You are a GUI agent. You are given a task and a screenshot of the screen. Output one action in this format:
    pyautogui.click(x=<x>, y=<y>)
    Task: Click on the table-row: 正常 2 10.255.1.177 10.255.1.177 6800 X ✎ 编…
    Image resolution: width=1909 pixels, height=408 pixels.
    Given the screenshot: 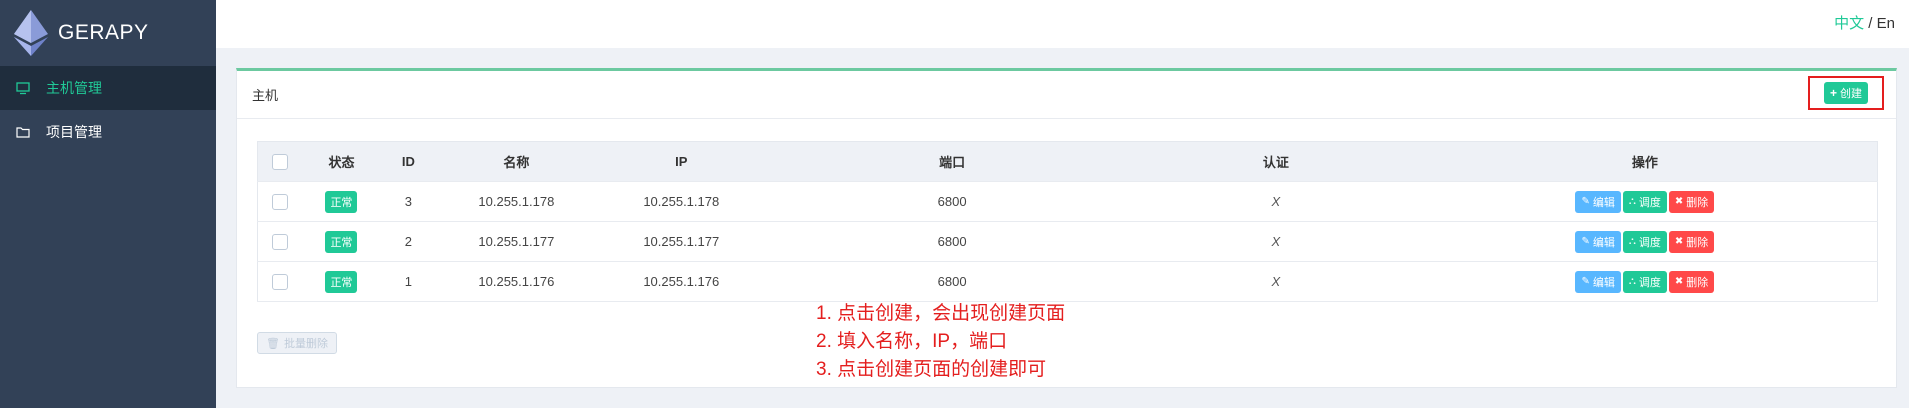 What is the action you would take?
    pyautogui.click(x=1067, y=241)
    